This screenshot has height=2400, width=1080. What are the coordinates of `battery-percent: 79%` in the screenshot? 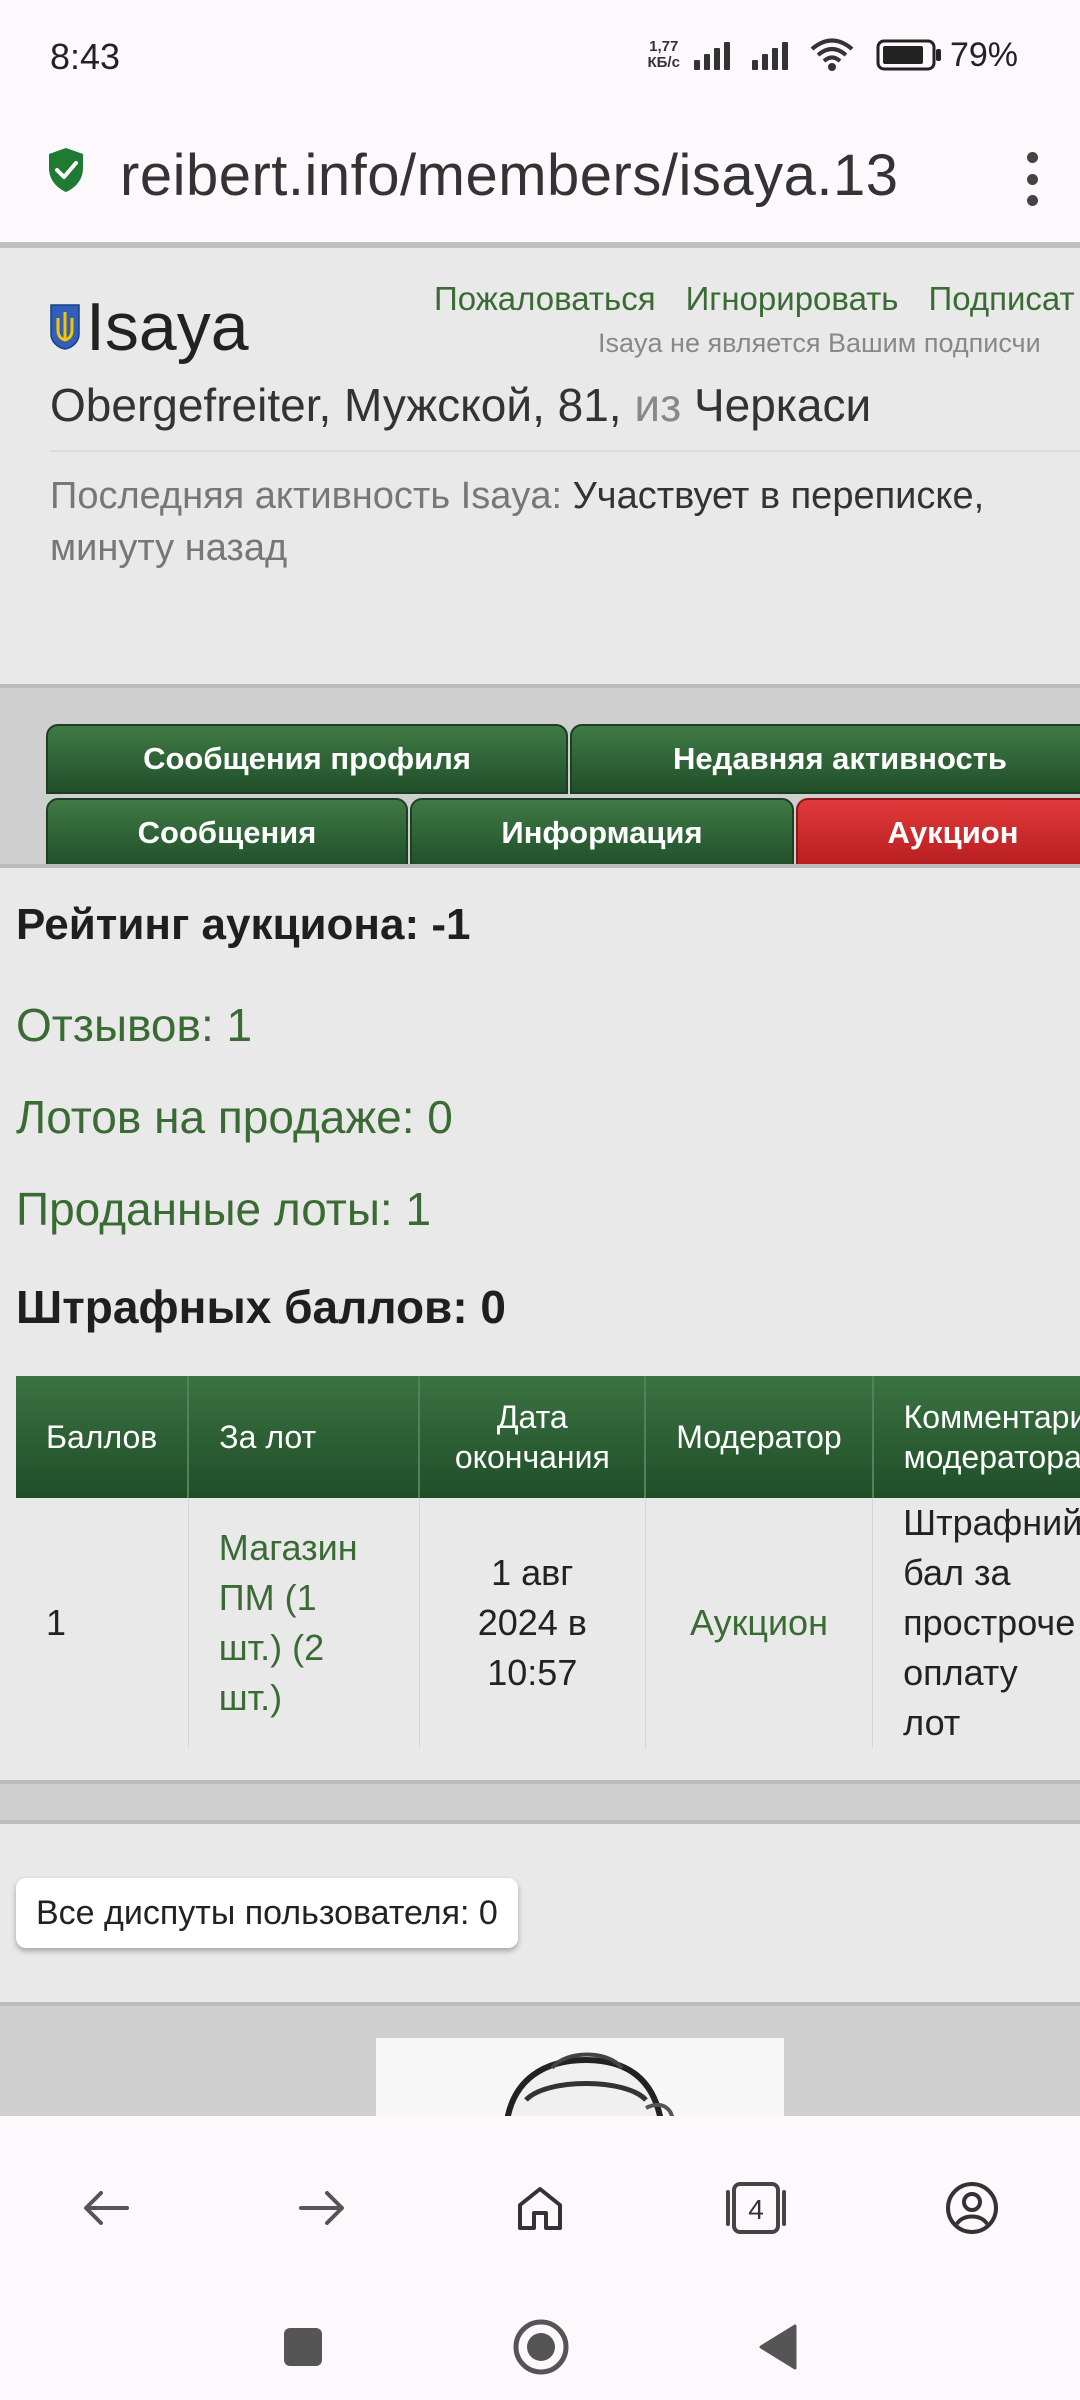 It's located at (983, 54).